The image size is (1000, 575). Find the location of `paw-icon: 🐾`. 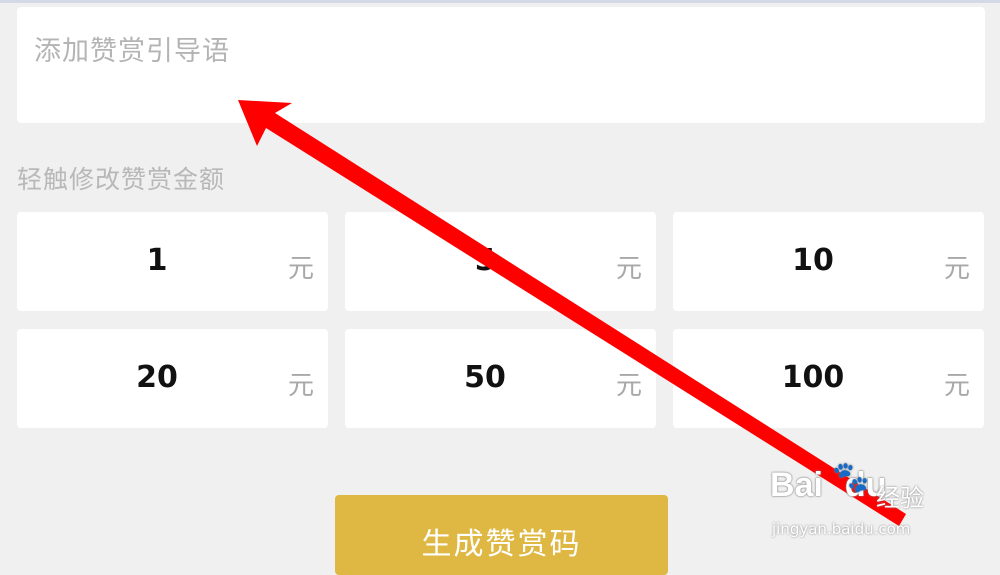

paw-icon: 🐾 is located at coordinates (851, 477).